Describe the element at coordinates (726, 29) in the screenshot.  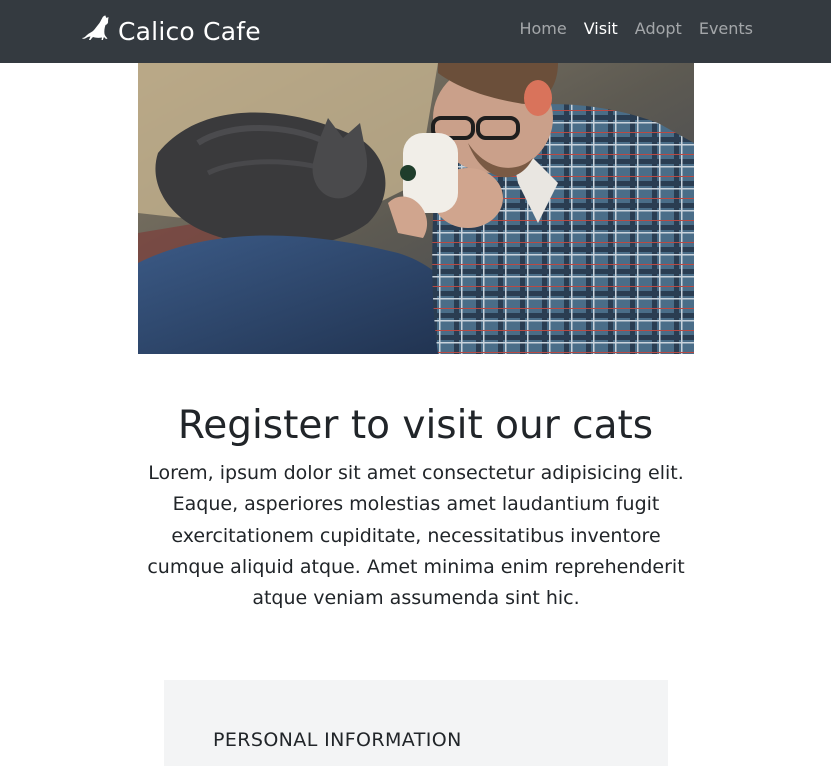
I see `nav-events: Events` at that location.